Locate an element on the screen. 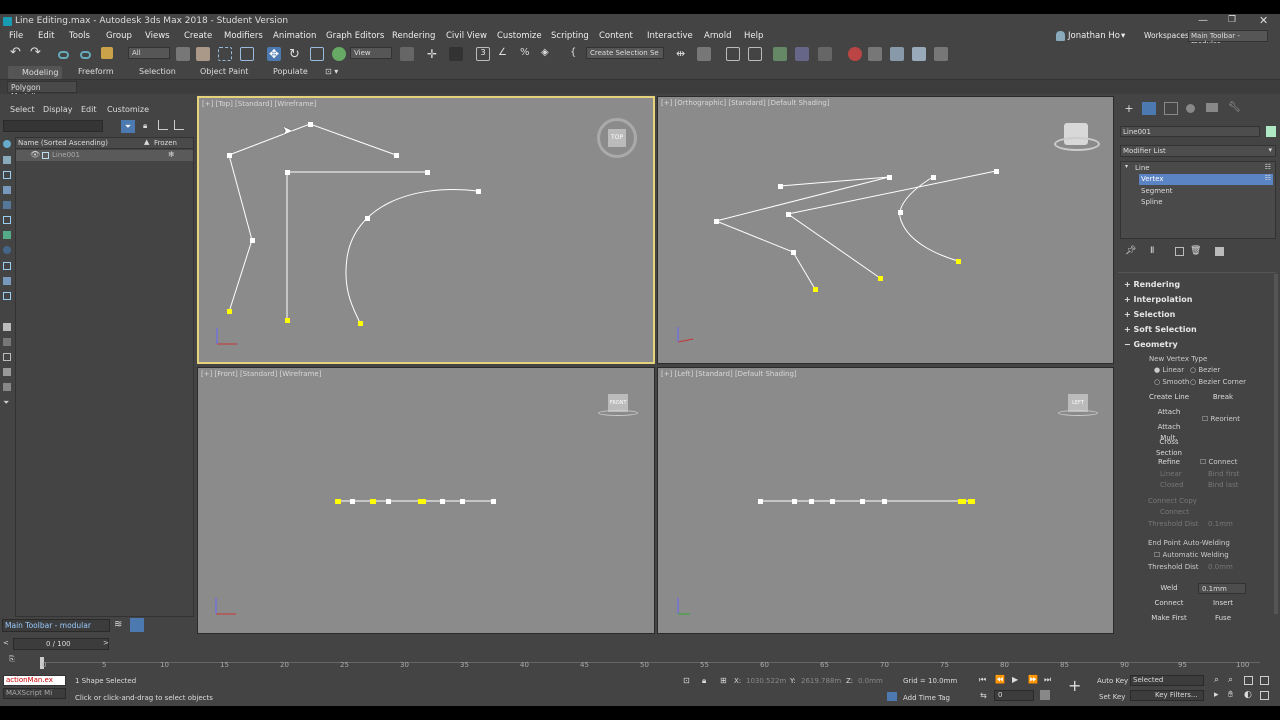  utilities-tab-icon: 🔧︎ is located at coordinates (1234, 107).